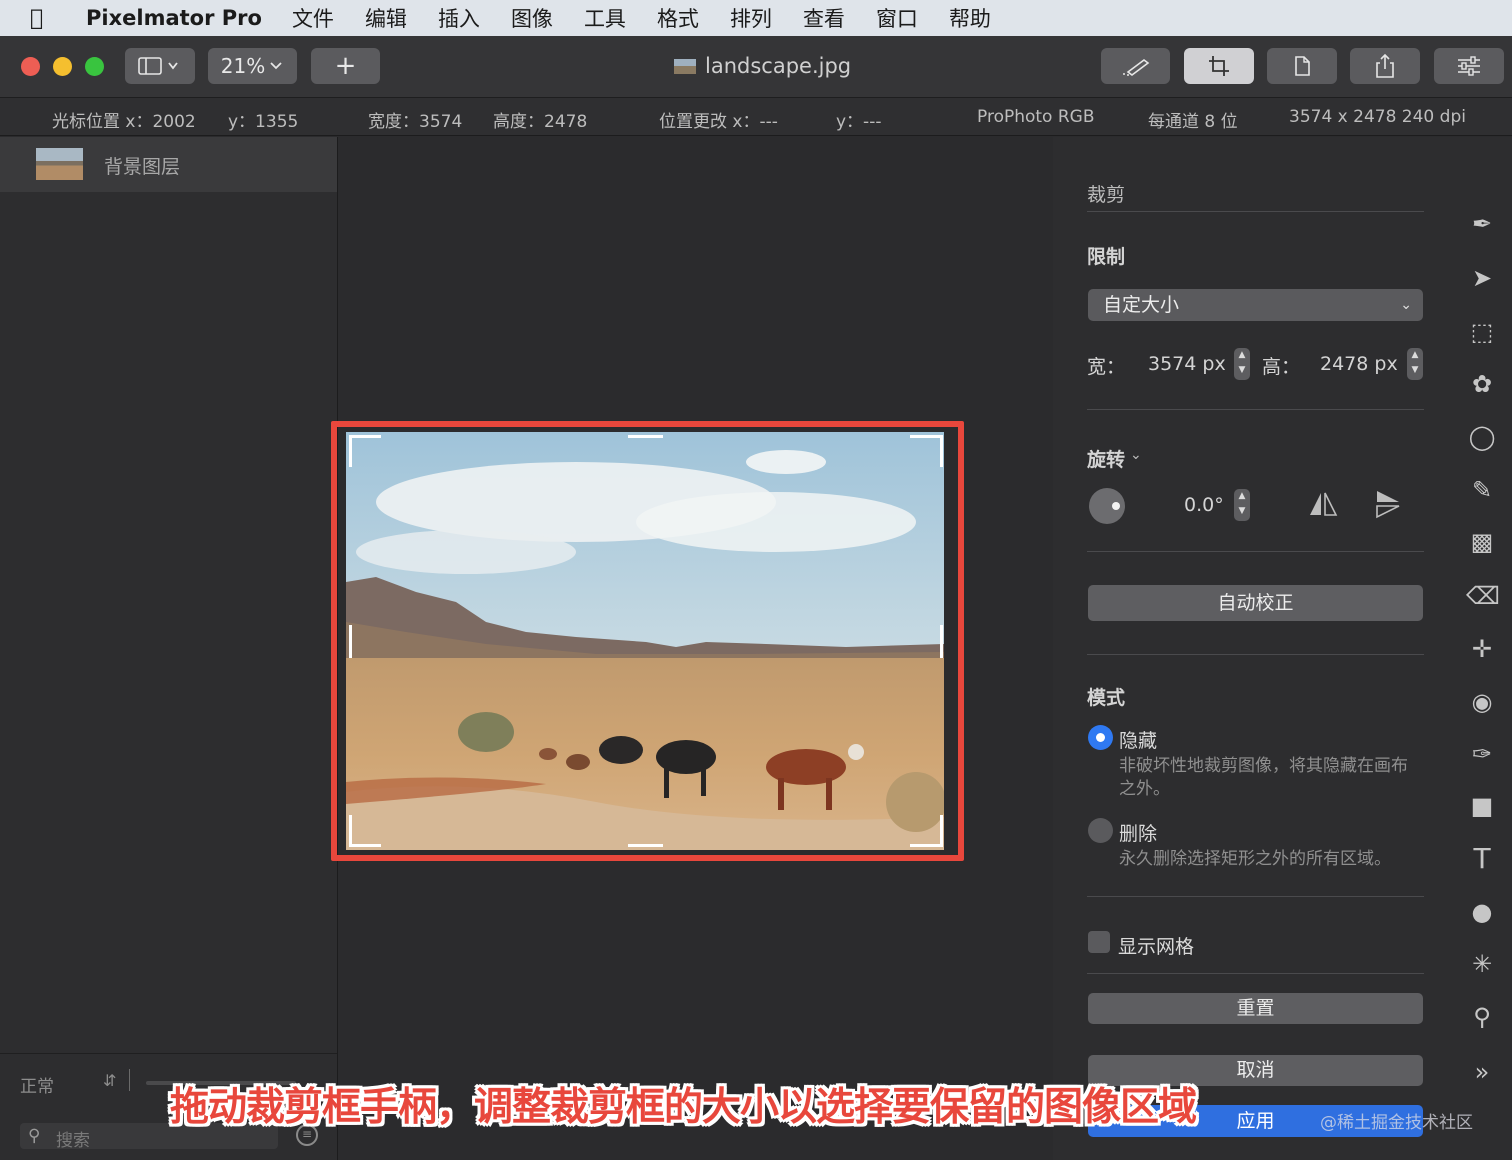 The width and height of the screenshot is (1512, 1160). What do you see at coordinates (73, 1141) in the screenshot?
I see `search-placeholder: 搜索` at bounding box center [73, 1141].